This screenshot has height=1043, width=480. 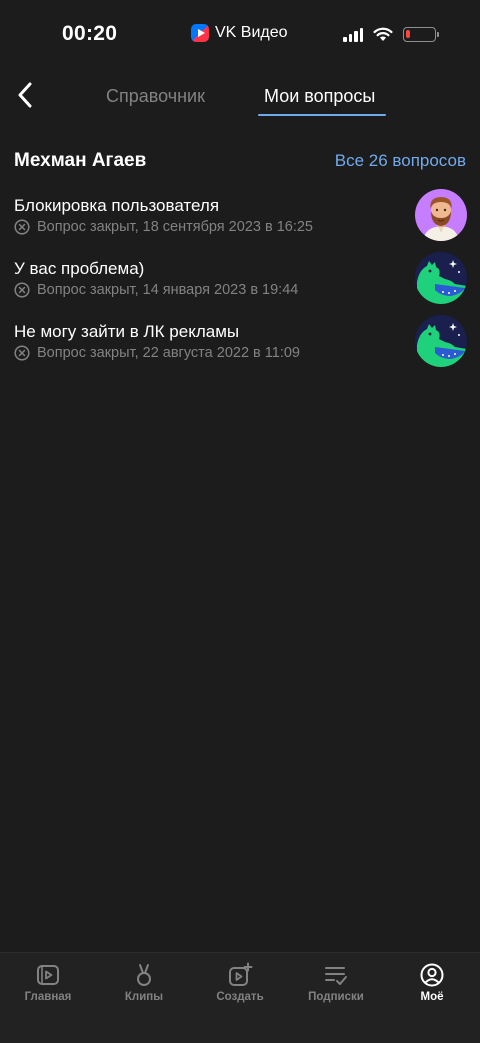 What do you see at coordinates (168, 353) in the screenshot?
I see `question-status: Вопрос закрыт, 22 августа 2022 в 11:09` at bounding box center [168, 353].